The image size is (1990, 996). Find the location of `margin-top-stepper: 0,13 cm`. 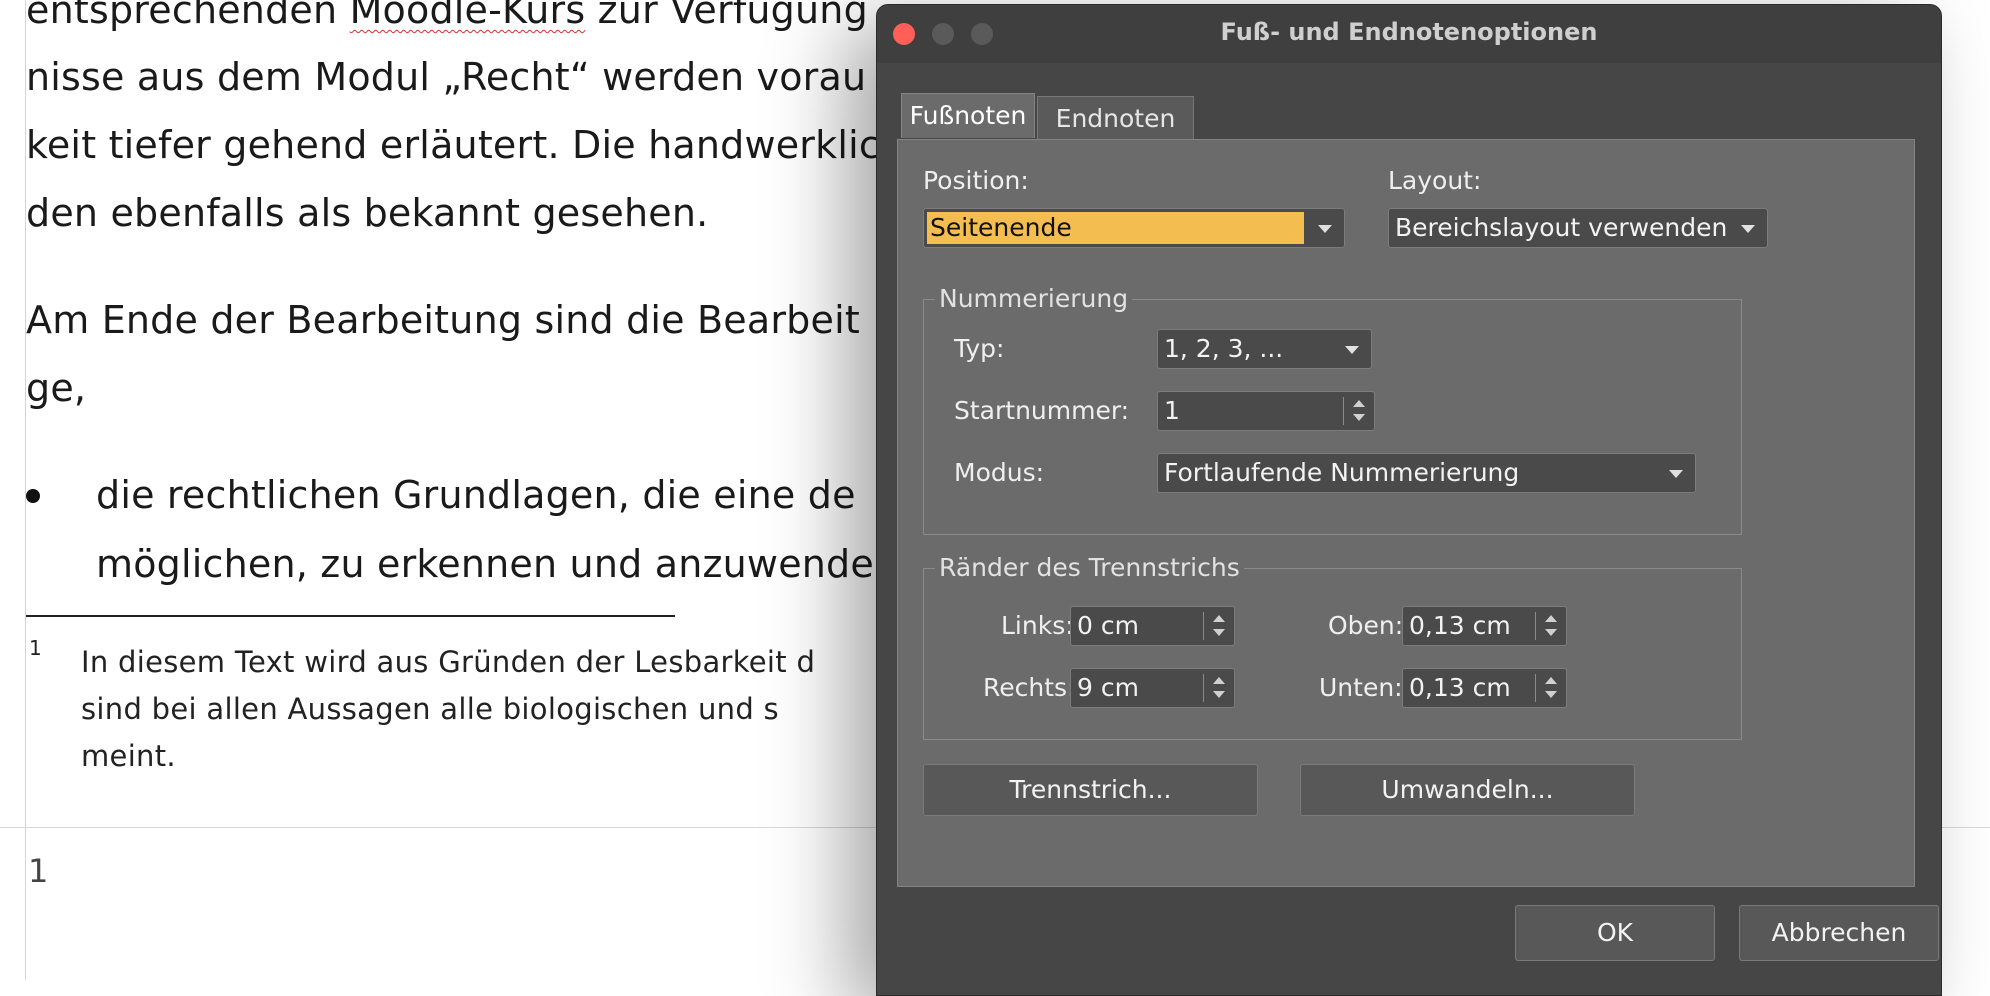

margin-top-stepper: 0,13 cm is located at coordinates (1484, 626).